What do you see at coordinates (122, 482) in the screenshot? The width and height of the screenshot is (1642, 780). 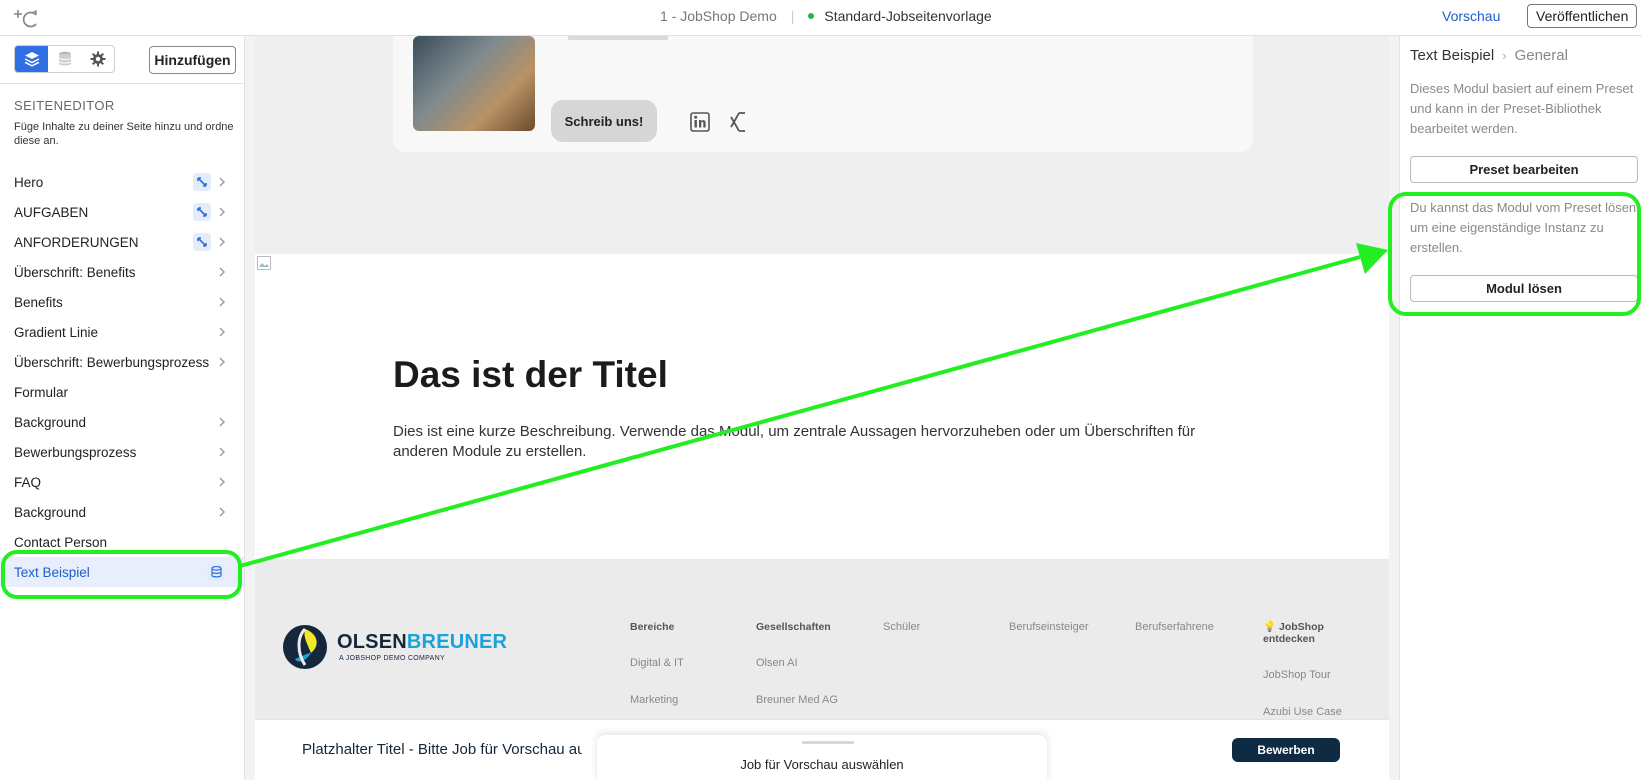 I see `module-item-faq: FAQ` at bounding box center [122, 482].